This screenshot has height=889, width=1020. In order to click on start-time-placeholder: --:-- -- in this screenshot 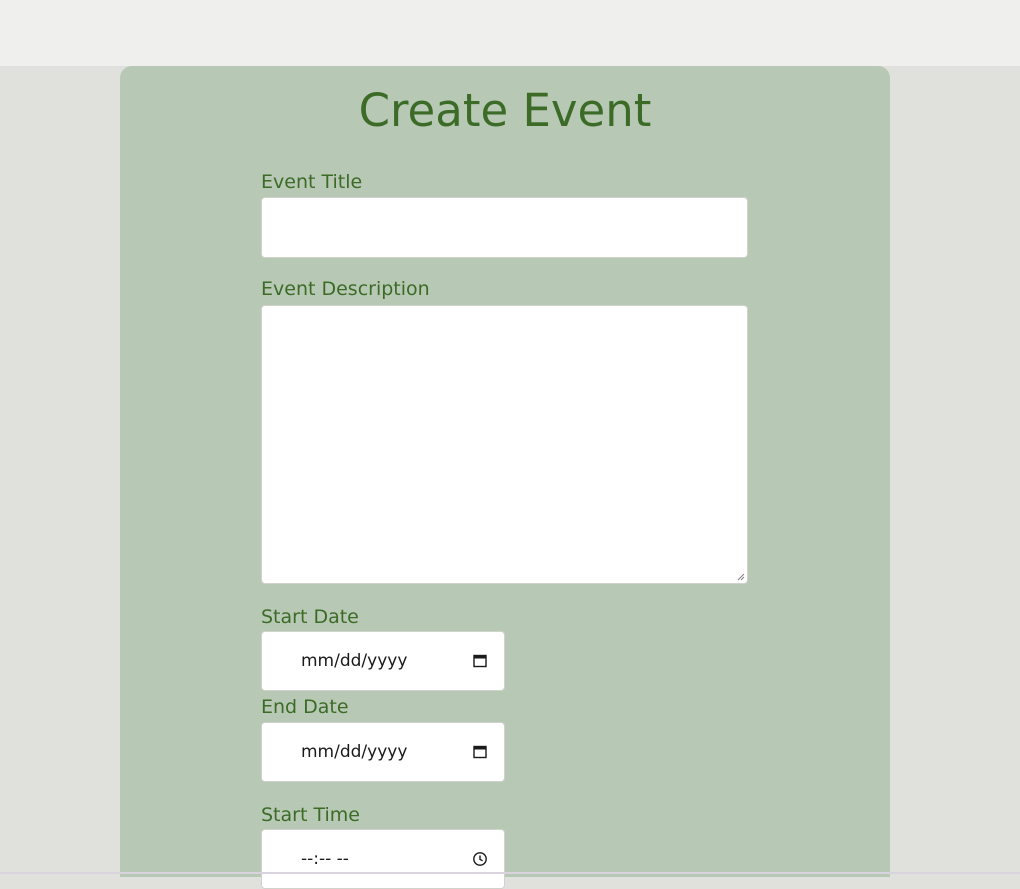, I will do `click(325, 859)`.